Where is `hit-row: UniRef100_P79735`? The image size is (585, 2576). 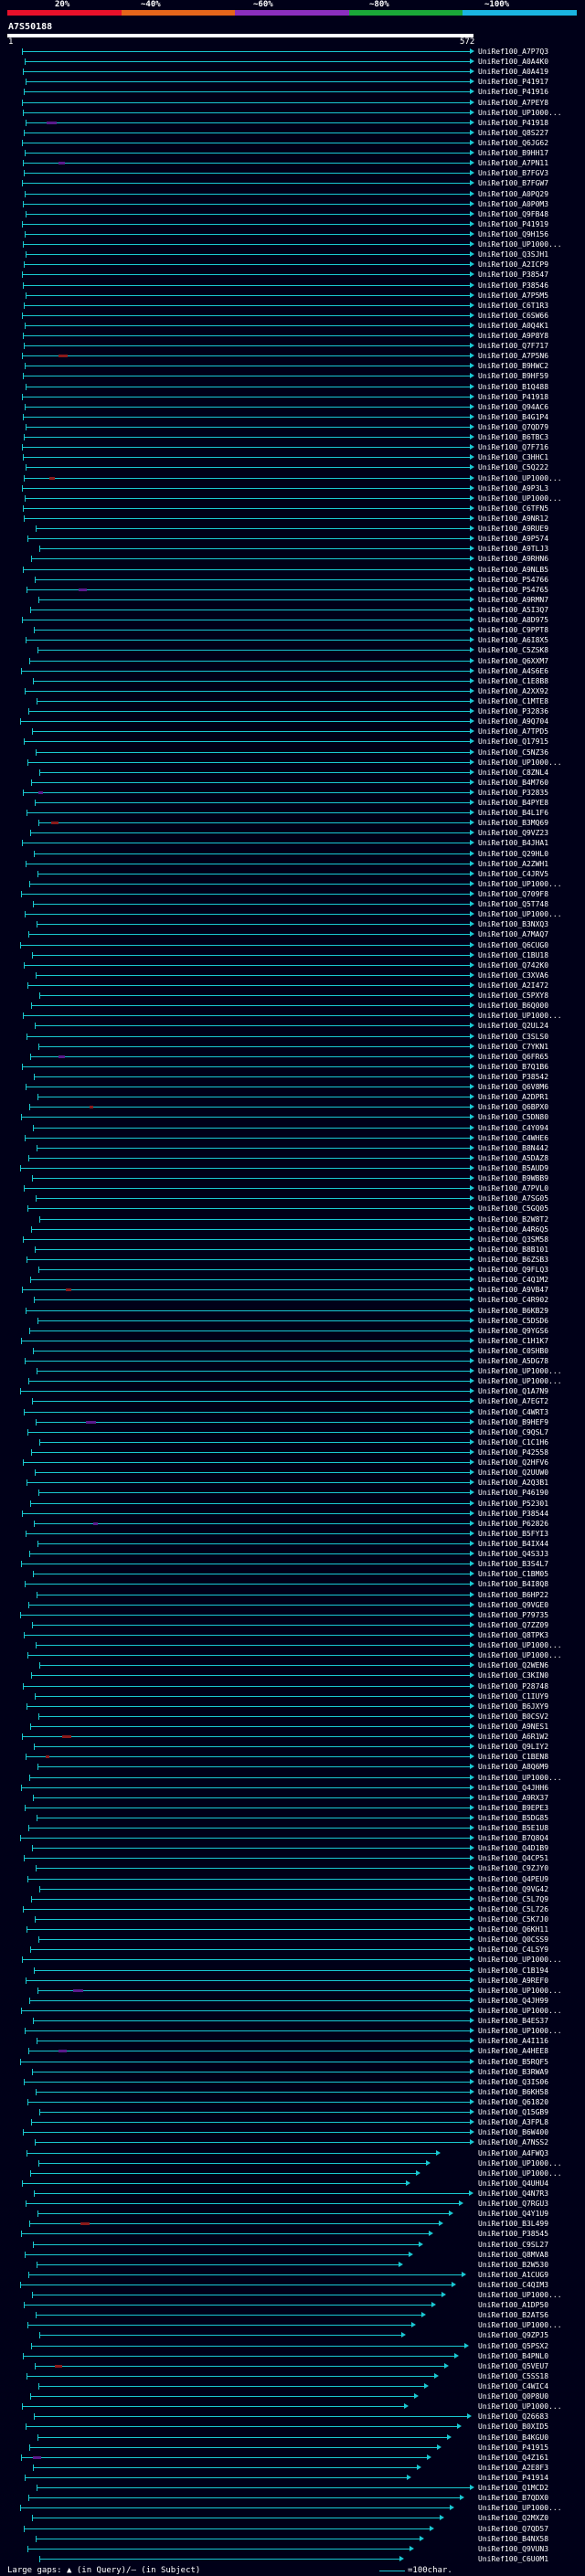
hit-row: UniRef100_P79735 is located at coordinates (293, 1615).